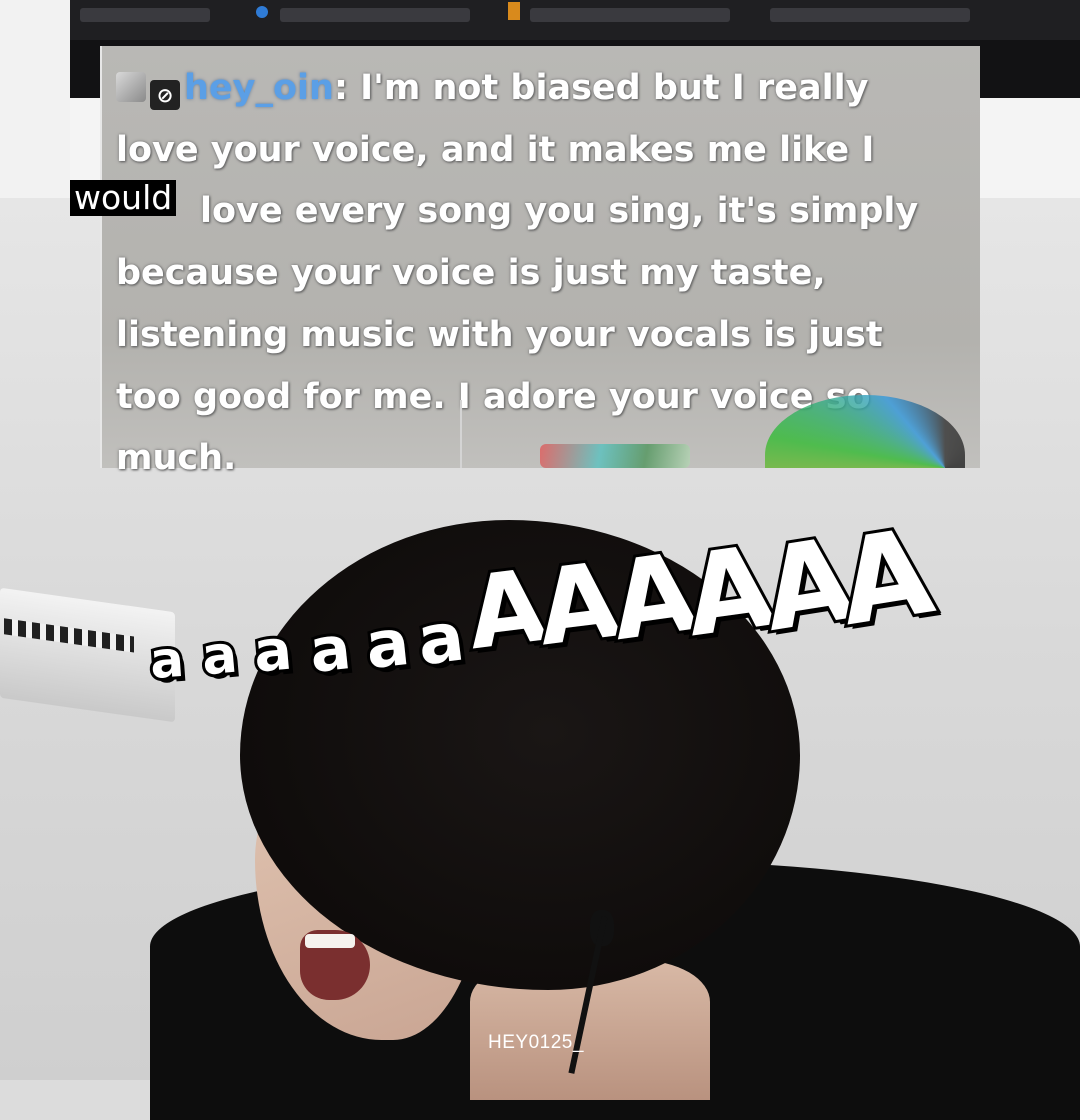  Describe the element at coordinates (886, 577) in the screenshot. I see `scream-letter: A` at that location.